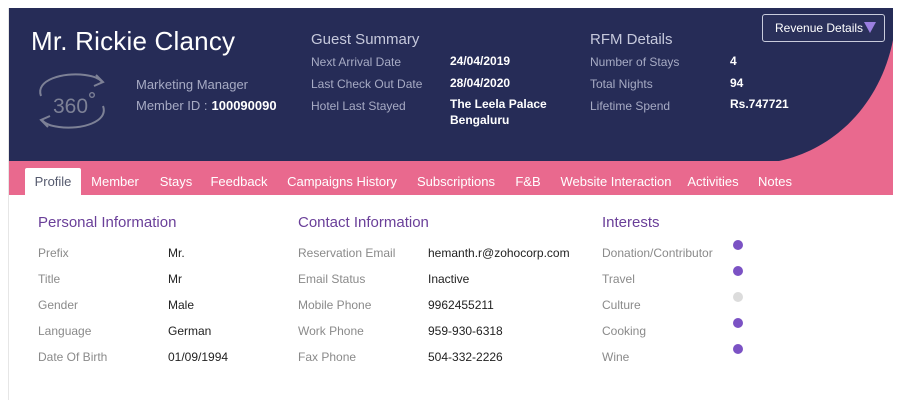  Describe the element at coordinates (630, 106) in the screenshot. I see `lifetime-spend-label: Lifetime Spend` at that location.